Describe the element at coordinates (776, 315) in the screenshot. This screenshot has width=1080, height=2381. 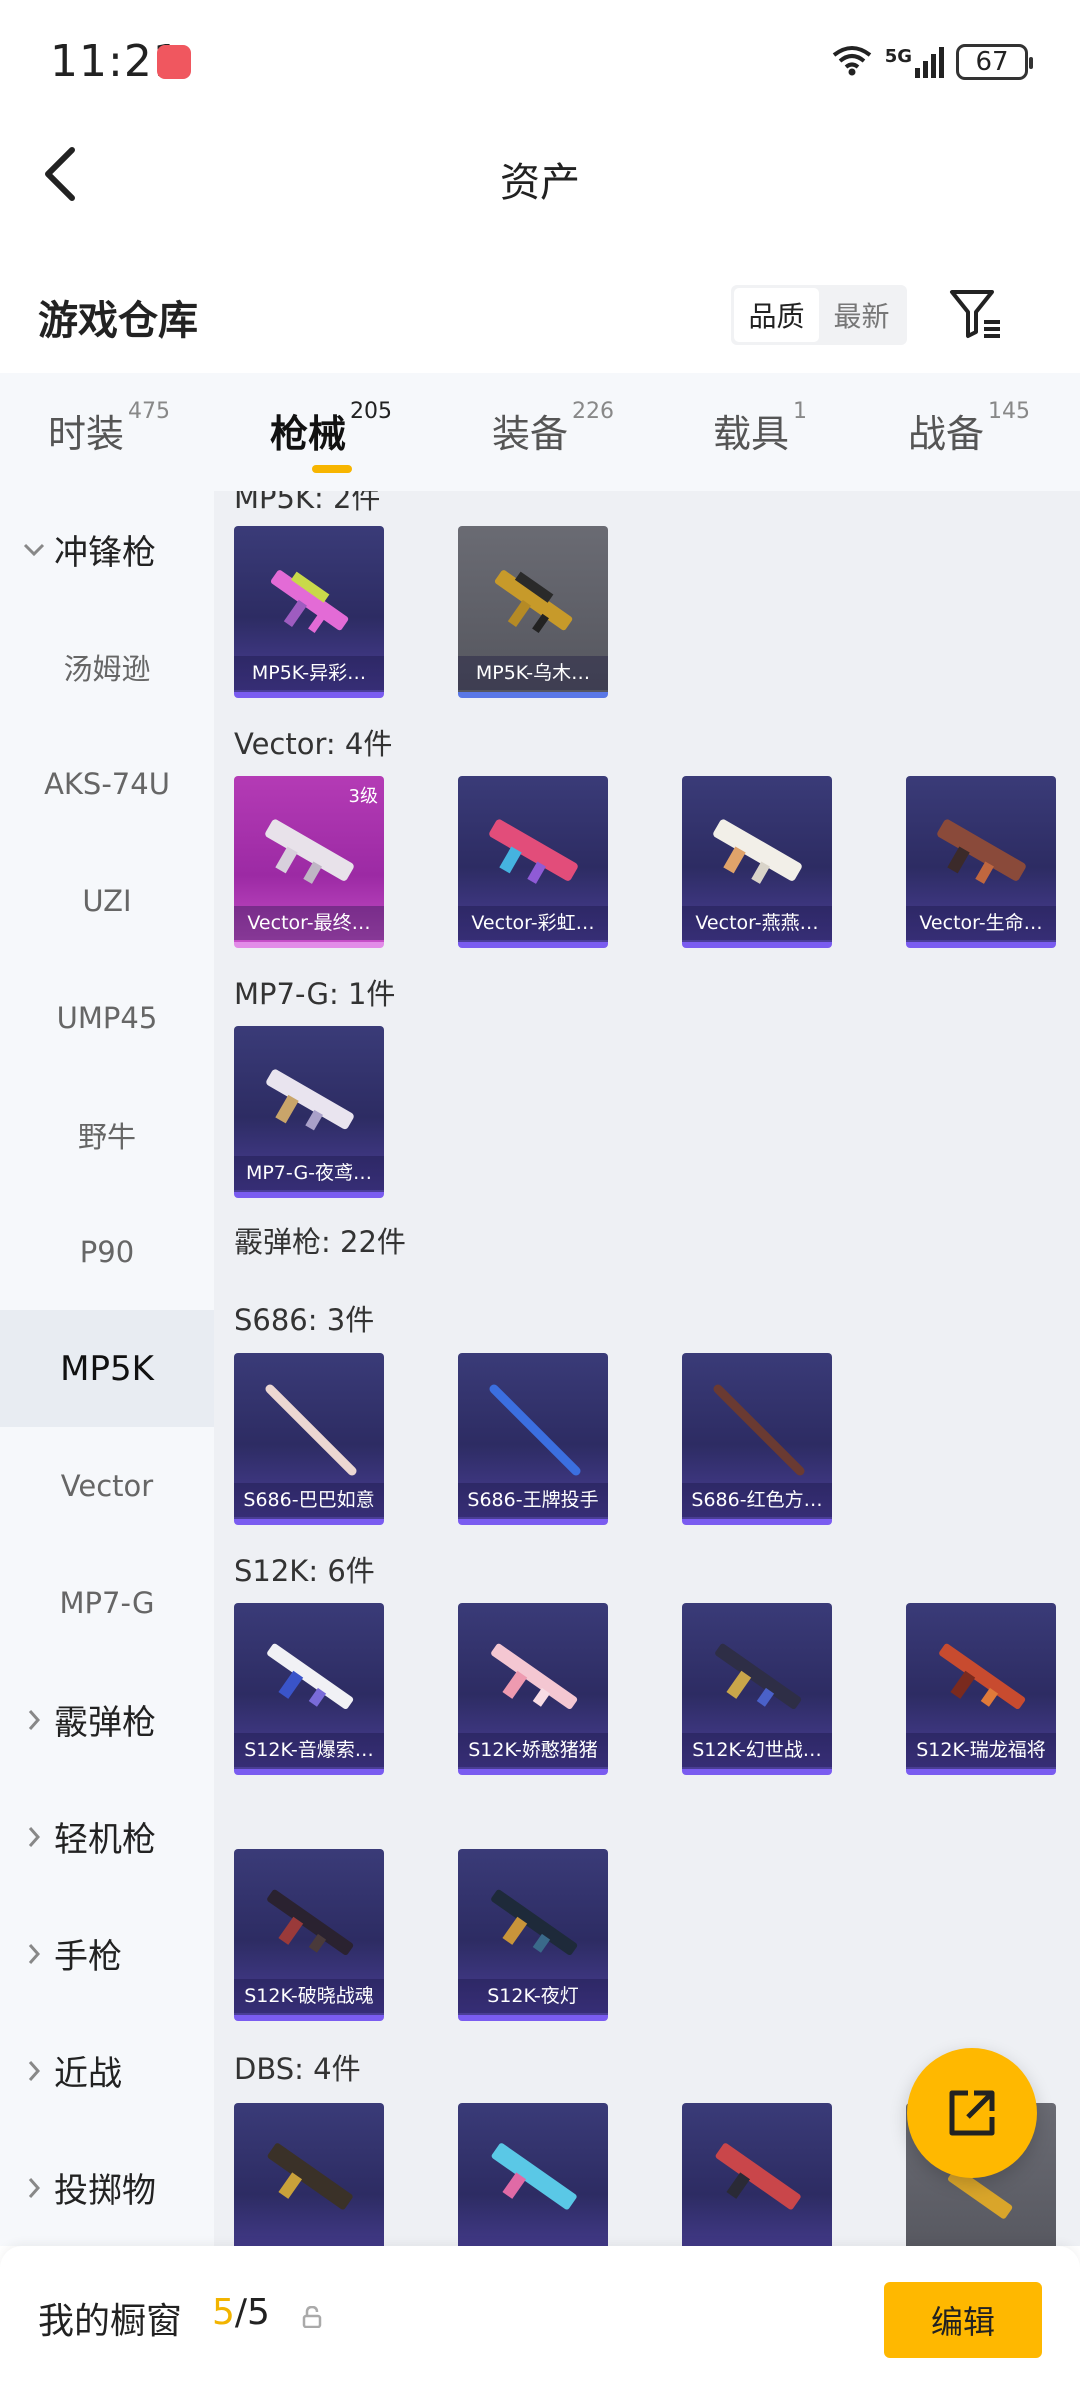
I see `sort-quality-button: 品质` at that location.